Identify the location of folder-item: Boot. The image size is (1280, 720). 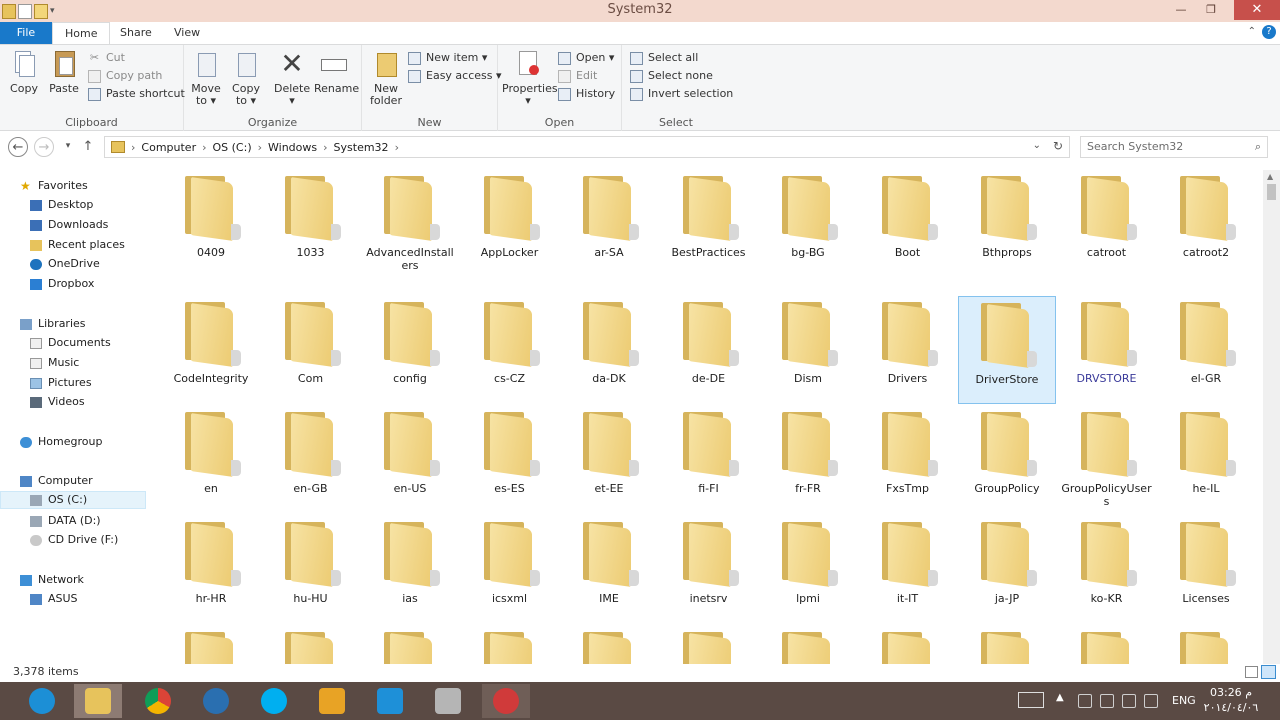
(908, 229).